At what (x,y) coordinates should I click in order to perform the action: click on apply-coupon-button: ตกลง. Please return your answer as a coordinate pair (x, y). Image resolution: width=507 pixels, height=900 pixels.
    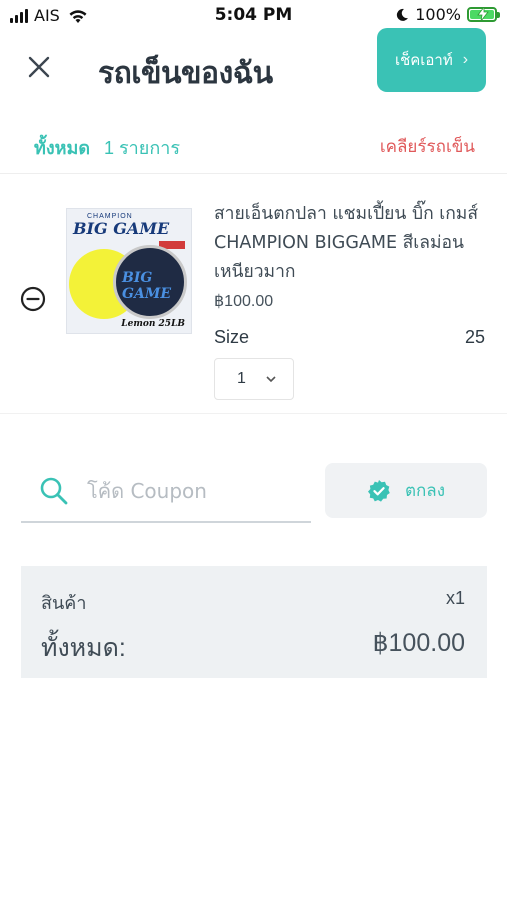
    Looking at the image, I should click on (406, 490).